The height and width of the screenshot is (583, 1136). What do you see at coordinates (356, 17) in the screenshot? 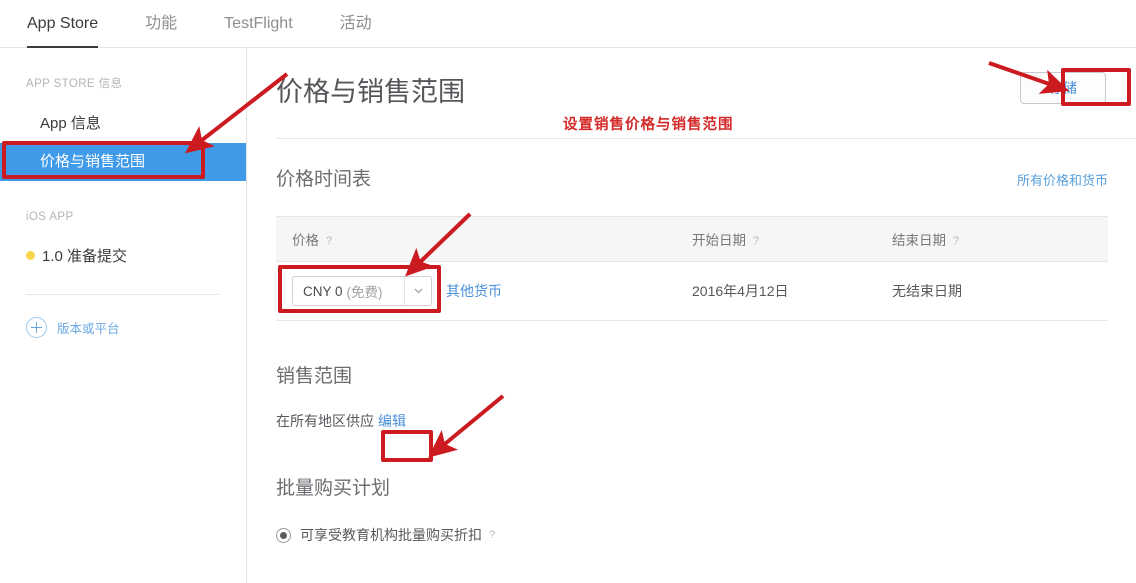
I see `tab-activity: 活动` at bounding box center [356, 17].